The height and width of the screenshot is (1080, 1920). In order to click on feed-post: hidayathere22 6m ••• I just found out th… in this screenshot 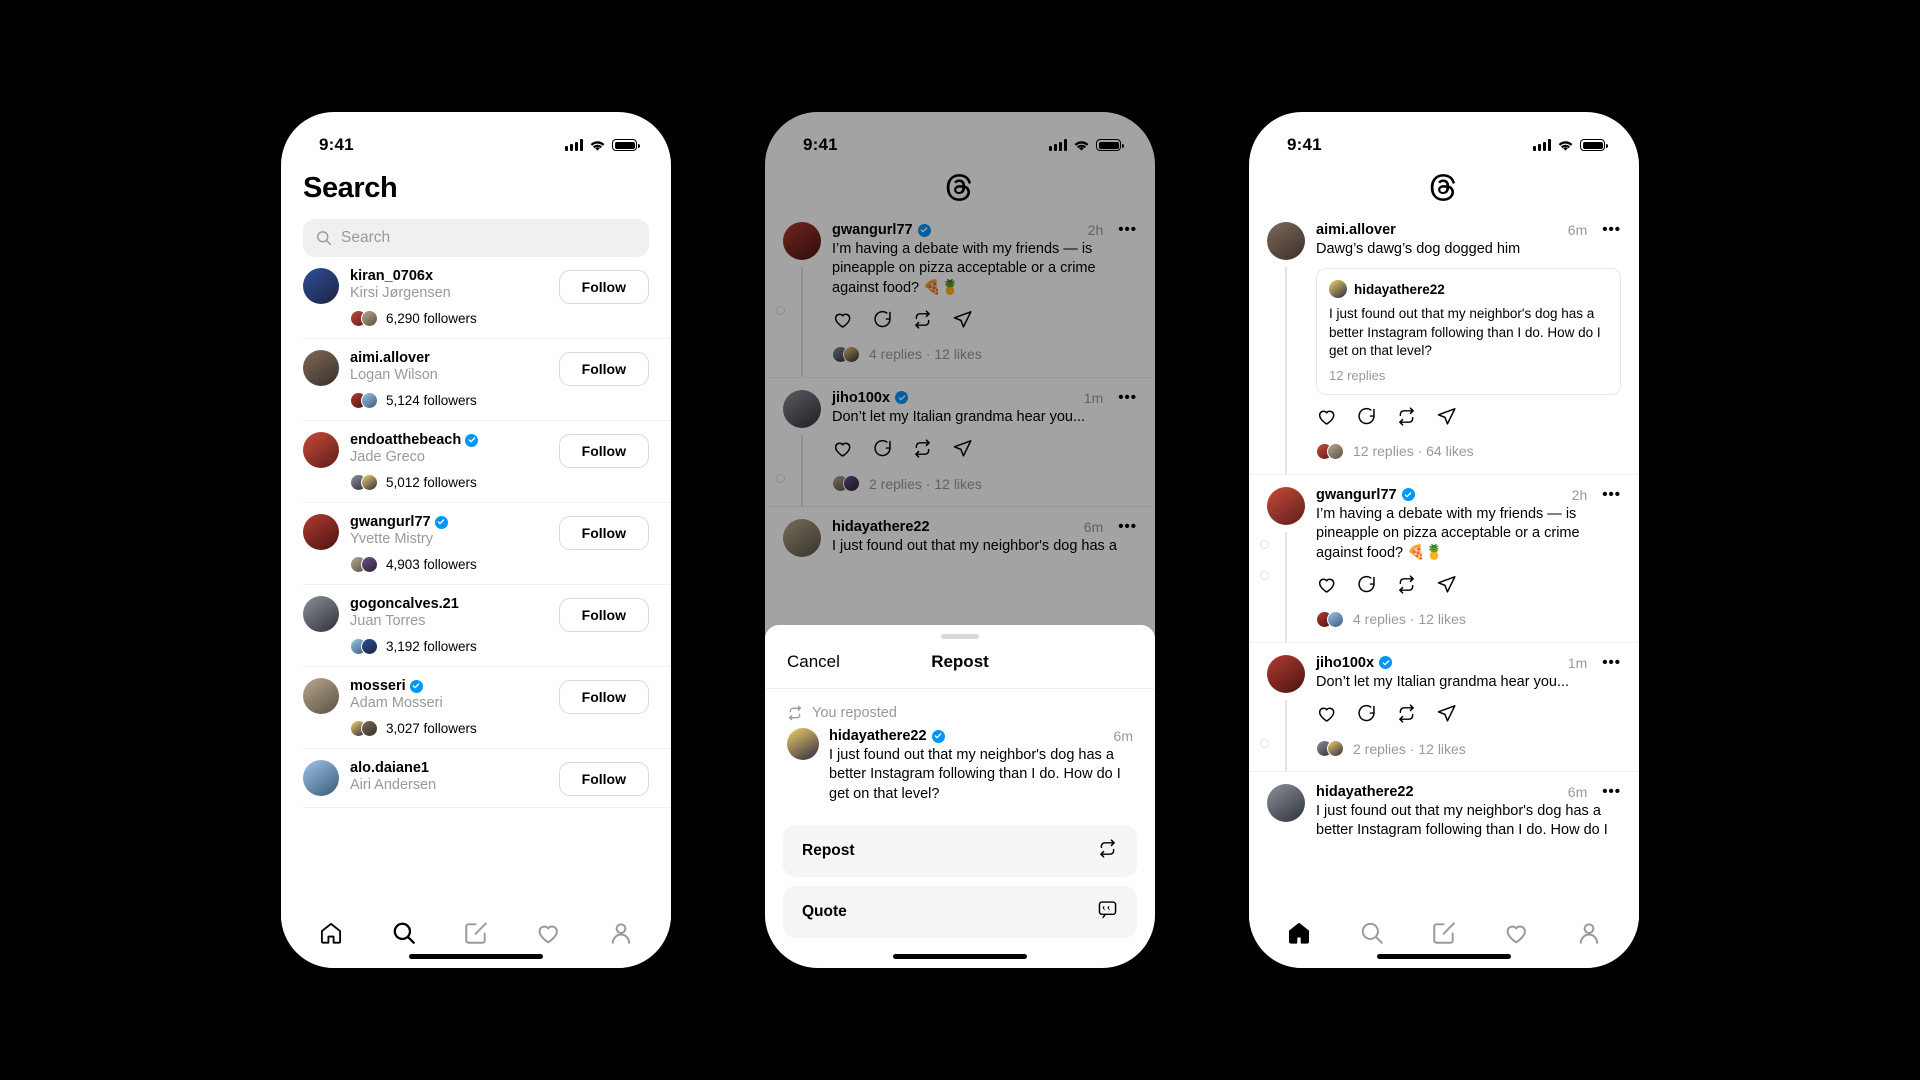, I will do `click(960, 532)`.